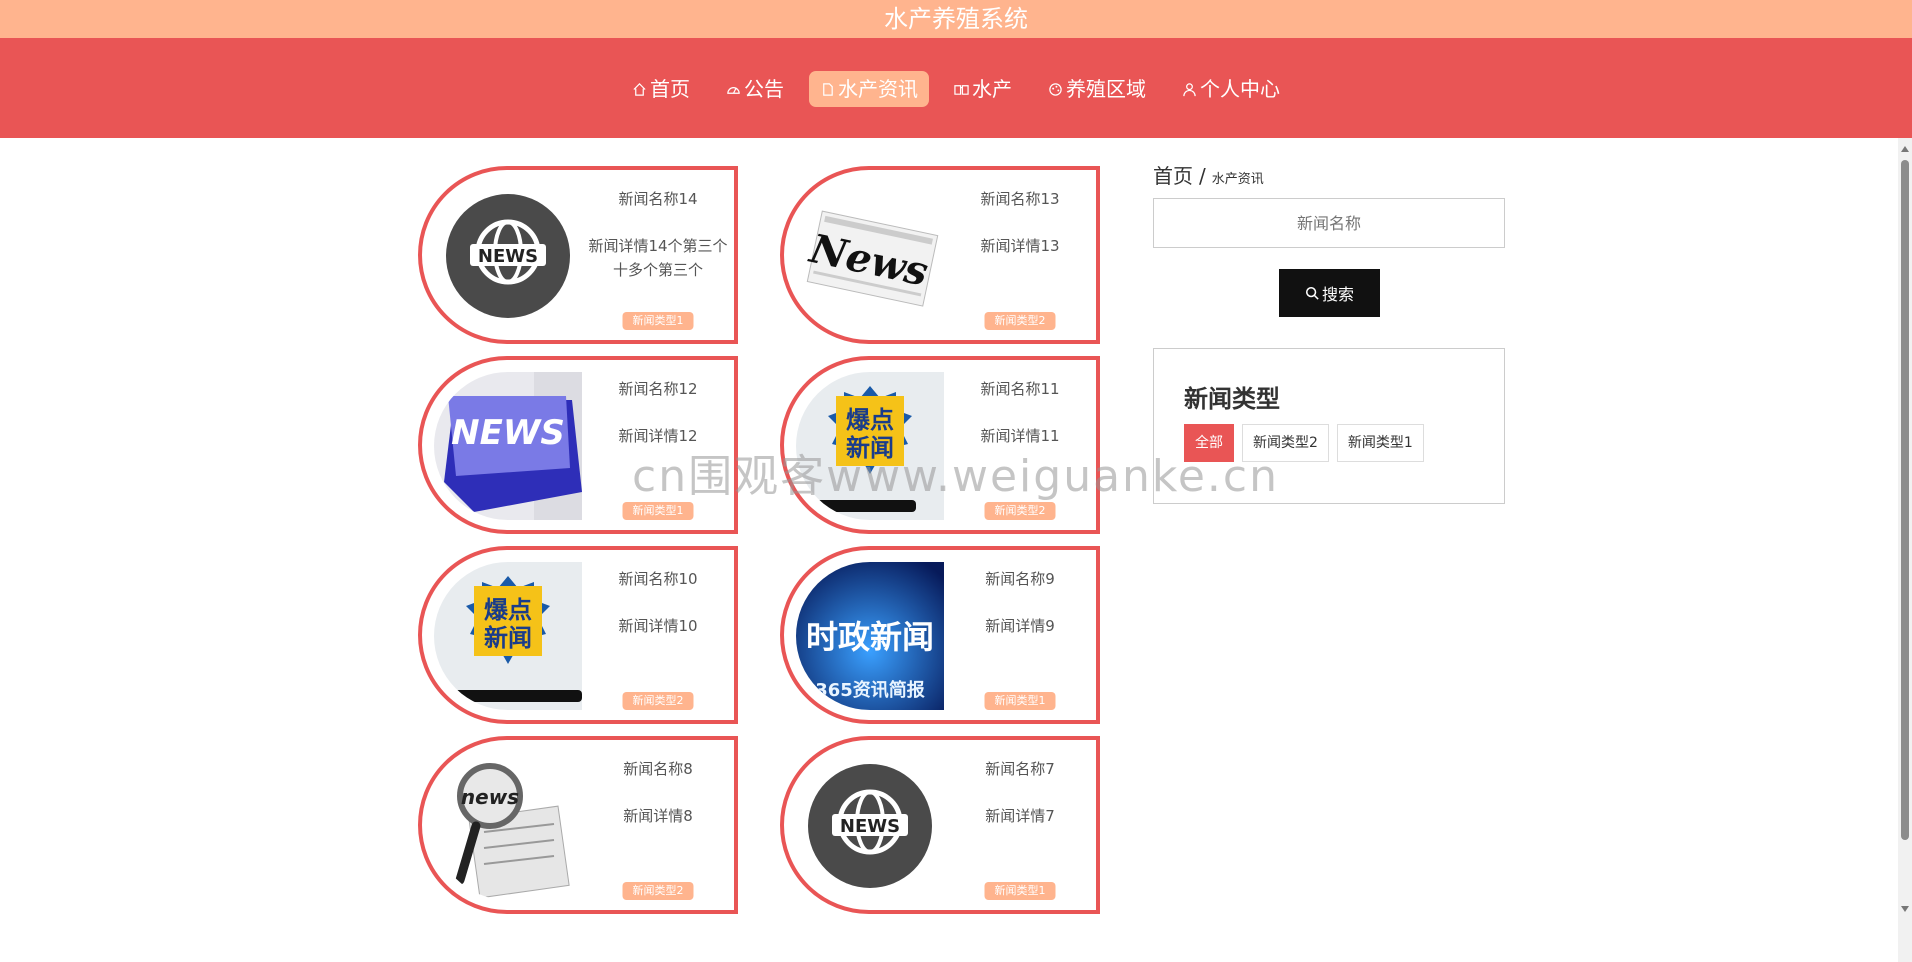 The width and height of the screenshot is (1912, 962). Describe the element at coordinates (658, 626) in the screenshot. I see `news-detail: 新闻详情10` at that location.